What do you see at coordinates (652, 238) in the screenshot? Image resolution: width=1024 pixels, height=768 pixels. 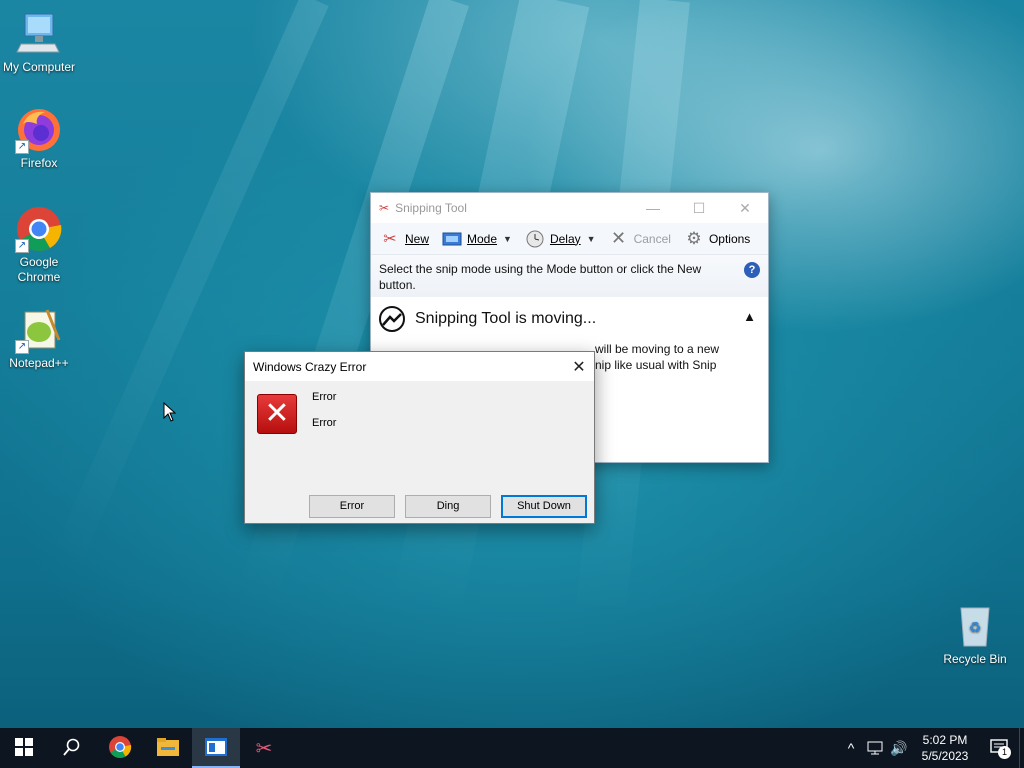 I see `cancel-label: Cancel` at bounding box center [652, 238].